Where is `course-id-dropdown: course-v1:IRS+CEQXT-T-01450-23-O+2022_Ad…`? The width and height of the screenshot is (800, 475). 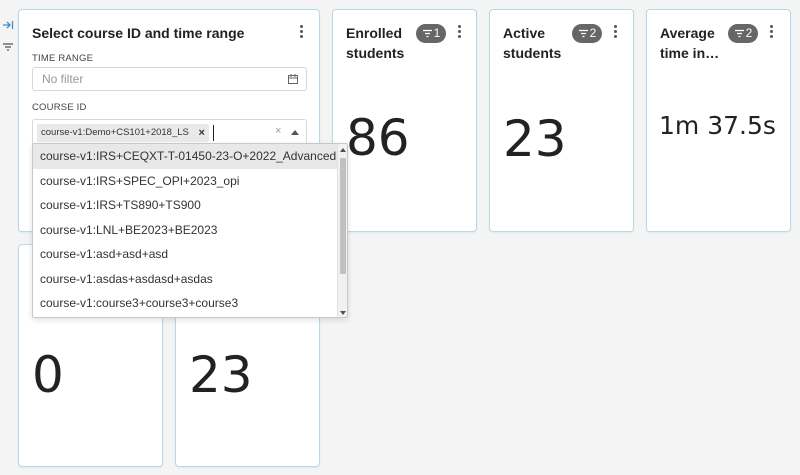
course-id-dropdown: course-v1:IRS+CEQXT-T-01450-23-O+2022_Ad… is located at coordinates (190, 230).